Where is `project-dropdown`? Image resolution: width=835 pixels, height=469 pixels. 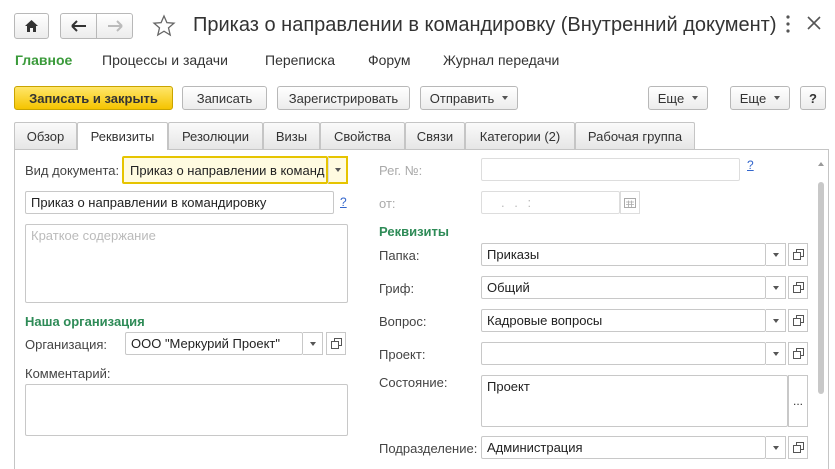 project-dropdown is located at coordinates (776, 353).